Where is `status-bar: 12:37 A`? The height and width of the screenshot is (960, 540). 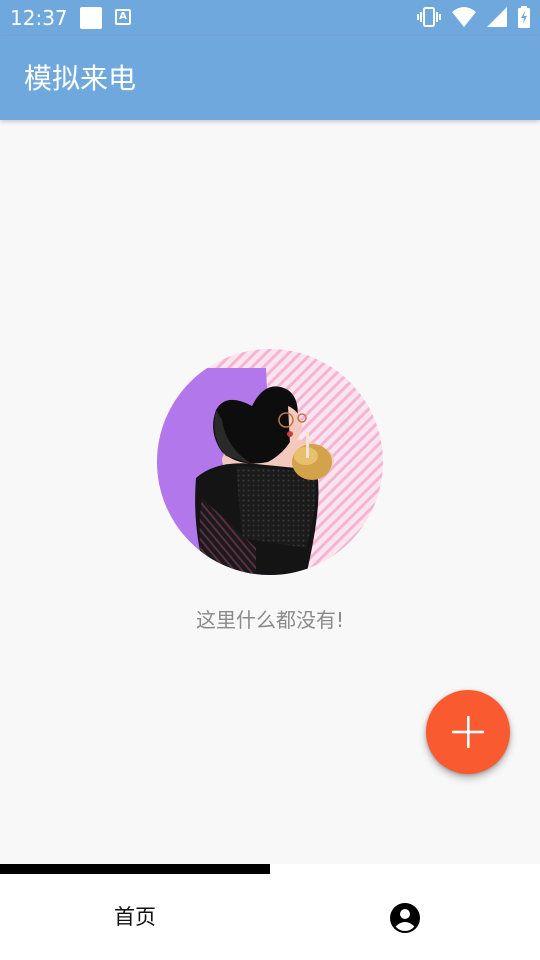
status-bar: 12:37 A is located at coordinates (270, 18).